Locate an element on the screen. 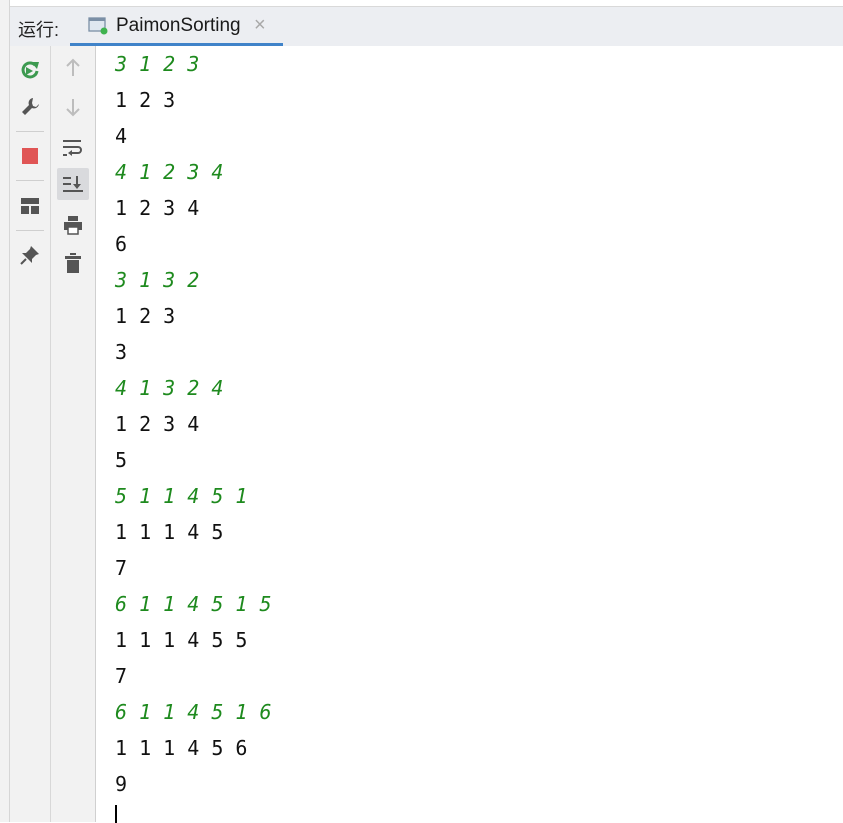  console-output-line: 5 is located at coordinates (121, 460).